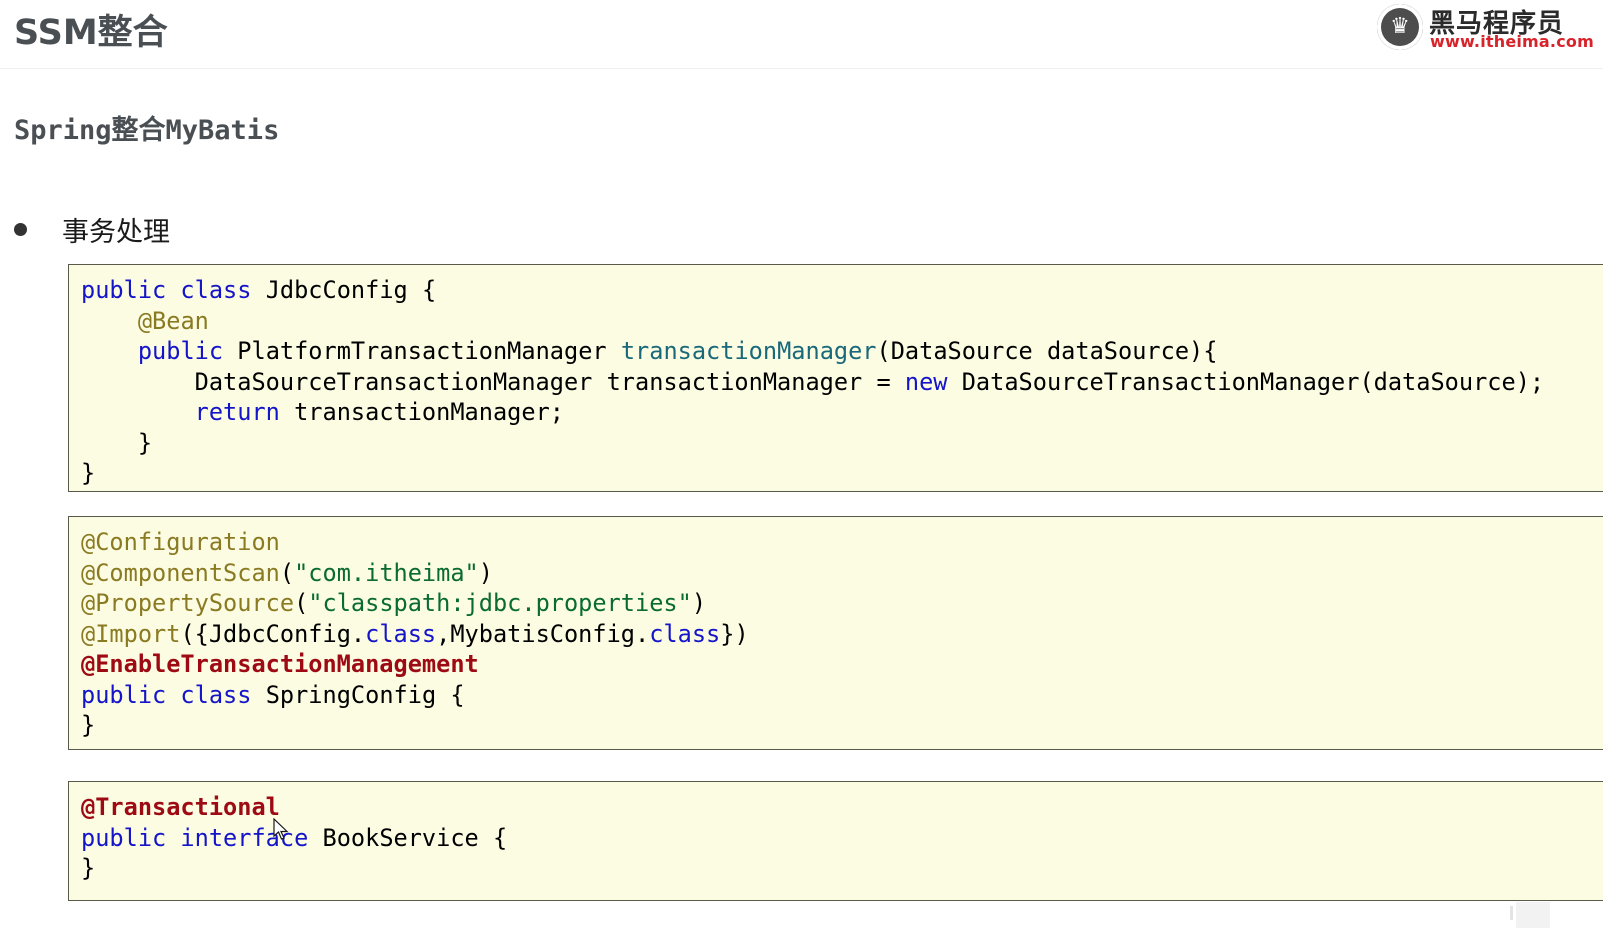 This screenshot has width=1603, height=928. I want to click on bottom-right-artifact-tick, so click(1511, 913).